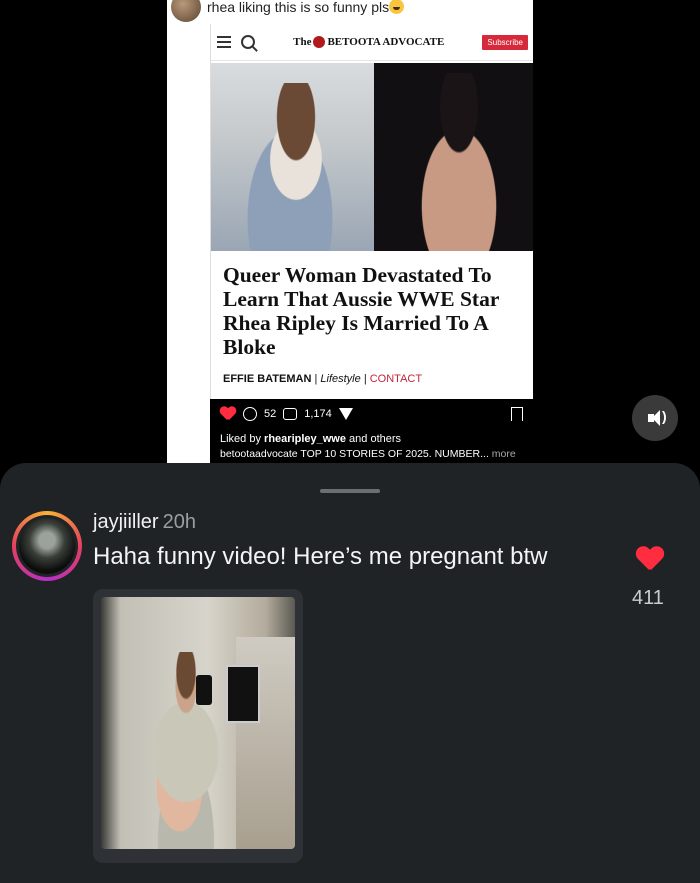  What do you see at coordinates (318, 414) in the screenshot?
I see `repost-count: 1,174` at bounding box center [318, 414].